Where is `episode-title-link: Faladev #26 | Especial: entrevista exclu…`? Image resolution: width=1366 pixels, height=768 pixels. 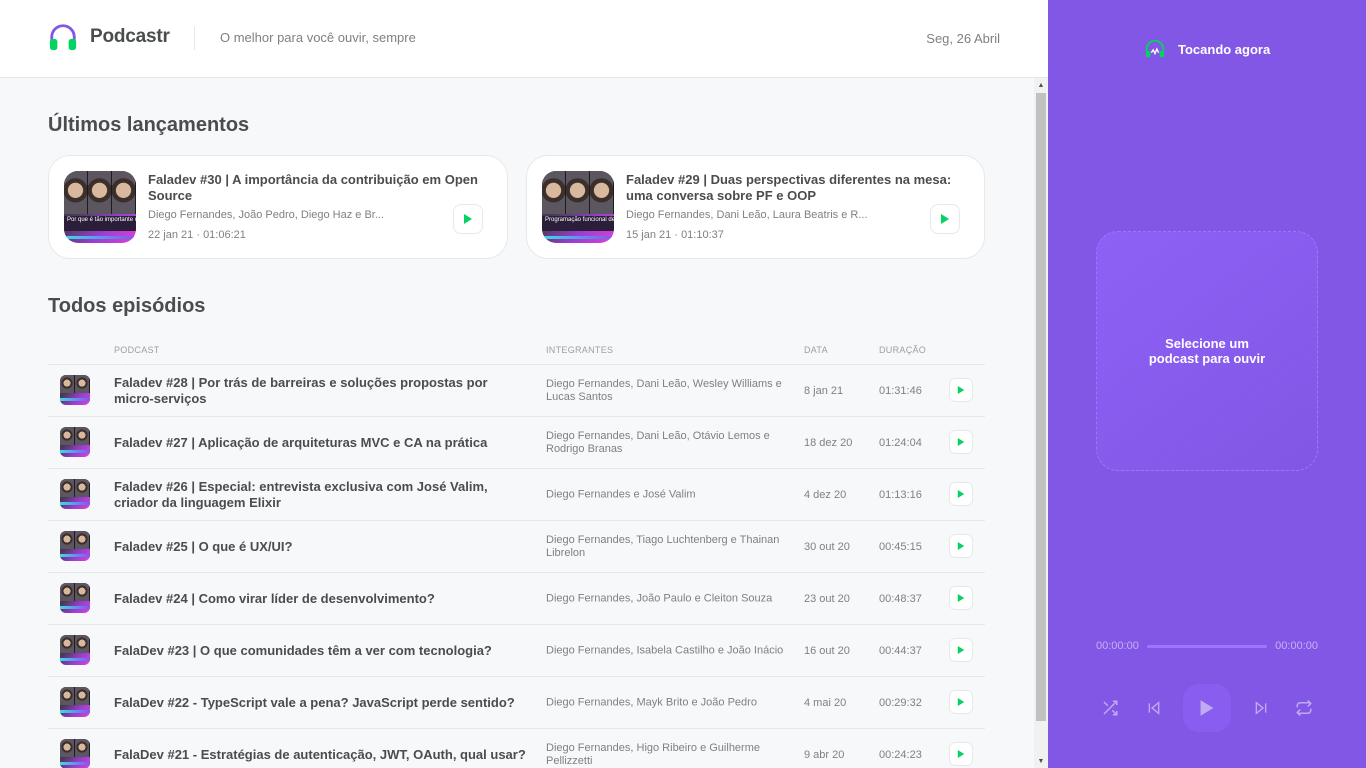 episode-title-link: Faladev #26 | Especial: entrevista exclu… is located at coordinates (322, 495).